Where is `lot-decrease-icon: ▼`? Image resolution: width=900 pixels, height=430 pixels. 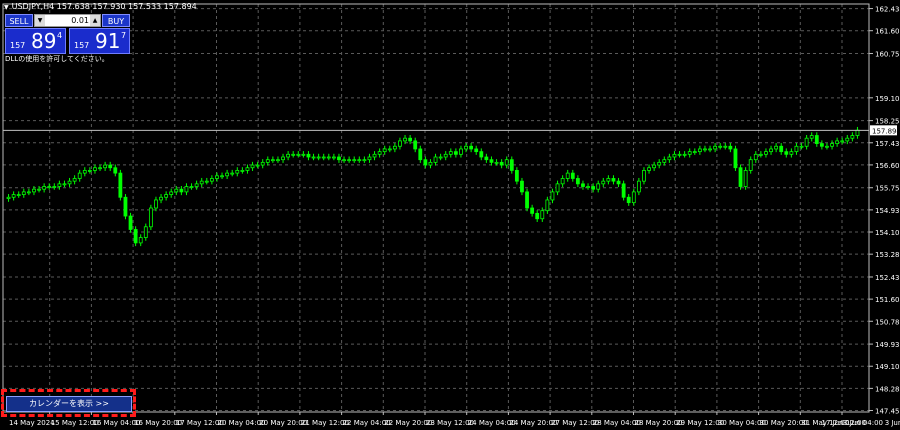 lot-decrease-icon: ▼ is located at coordinates (40, 20).